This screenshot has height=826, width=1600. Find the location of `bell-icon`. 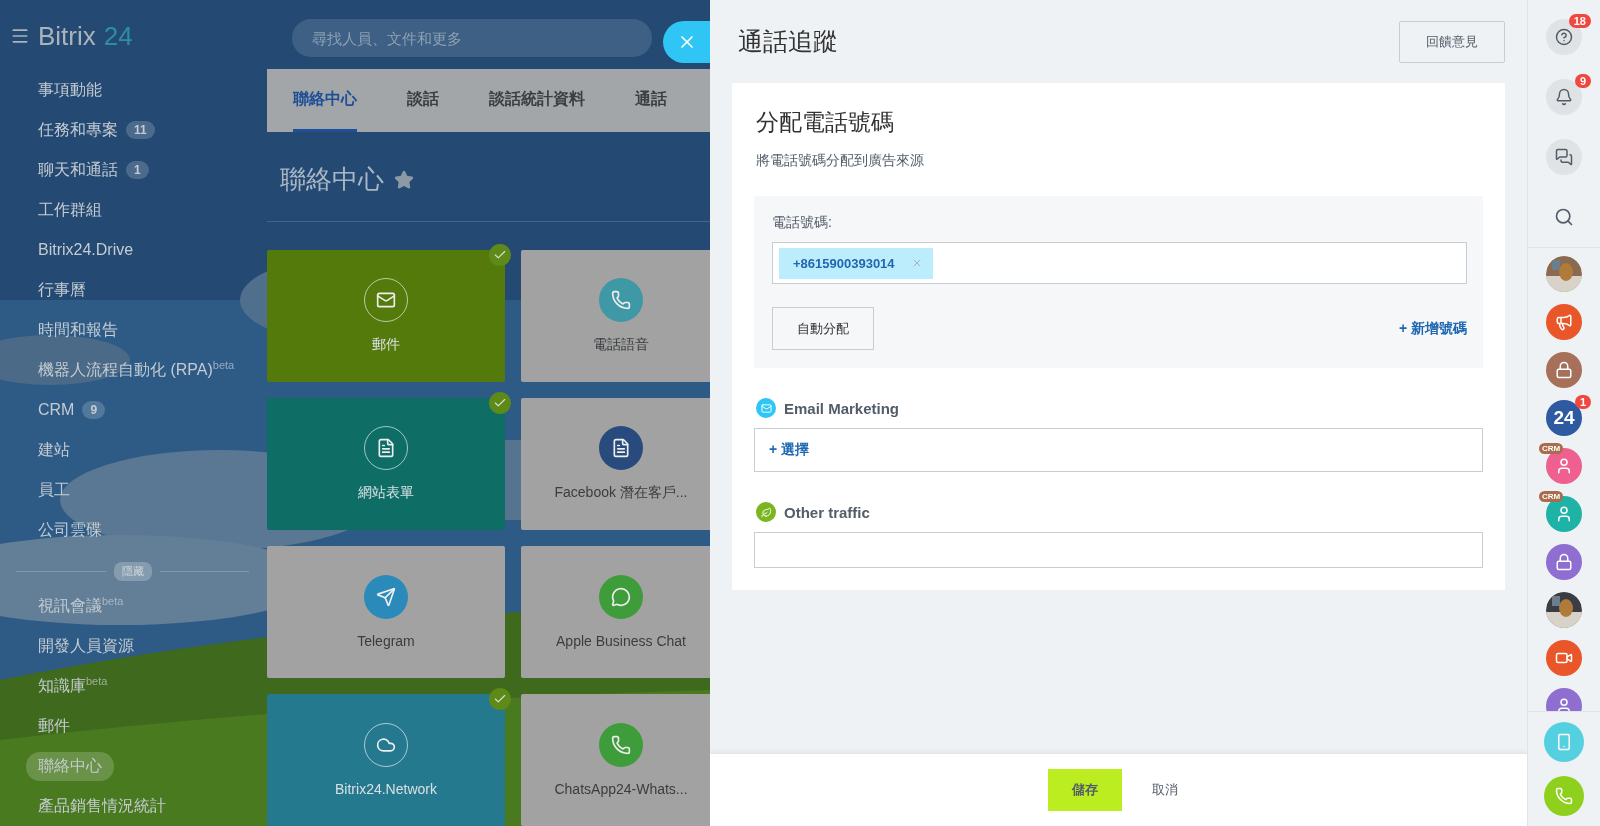

bell-icon is located at coordinates (1564, 97).